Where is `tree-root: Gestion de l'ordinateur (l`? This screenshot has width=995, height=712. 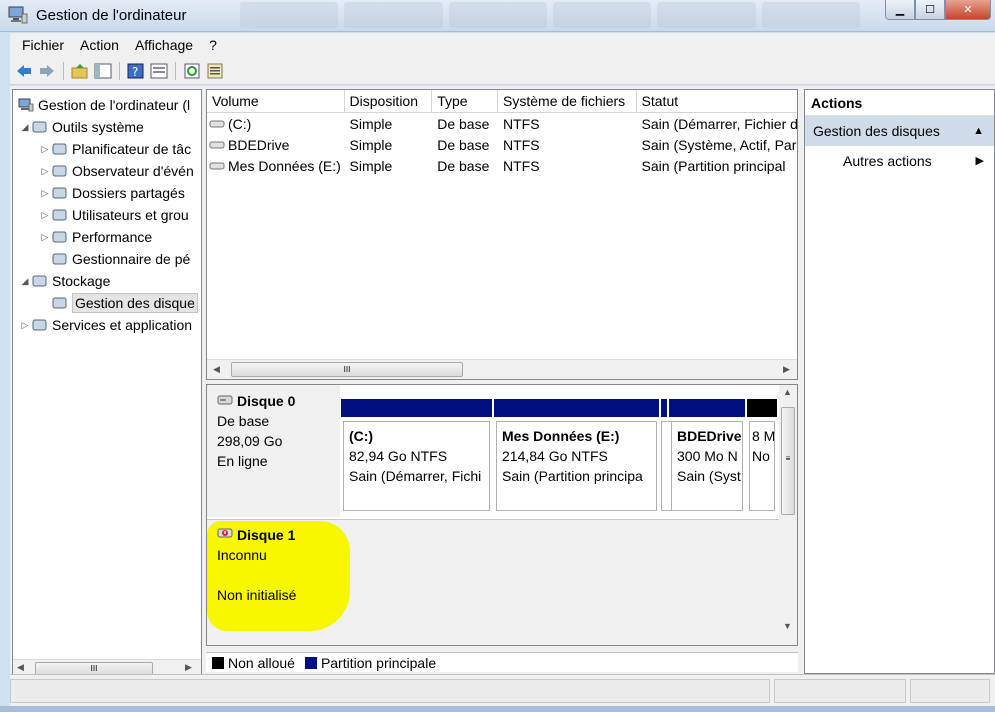
tree-root: Gestion de l'ordinateur (l is located at coordinates (103, 105).